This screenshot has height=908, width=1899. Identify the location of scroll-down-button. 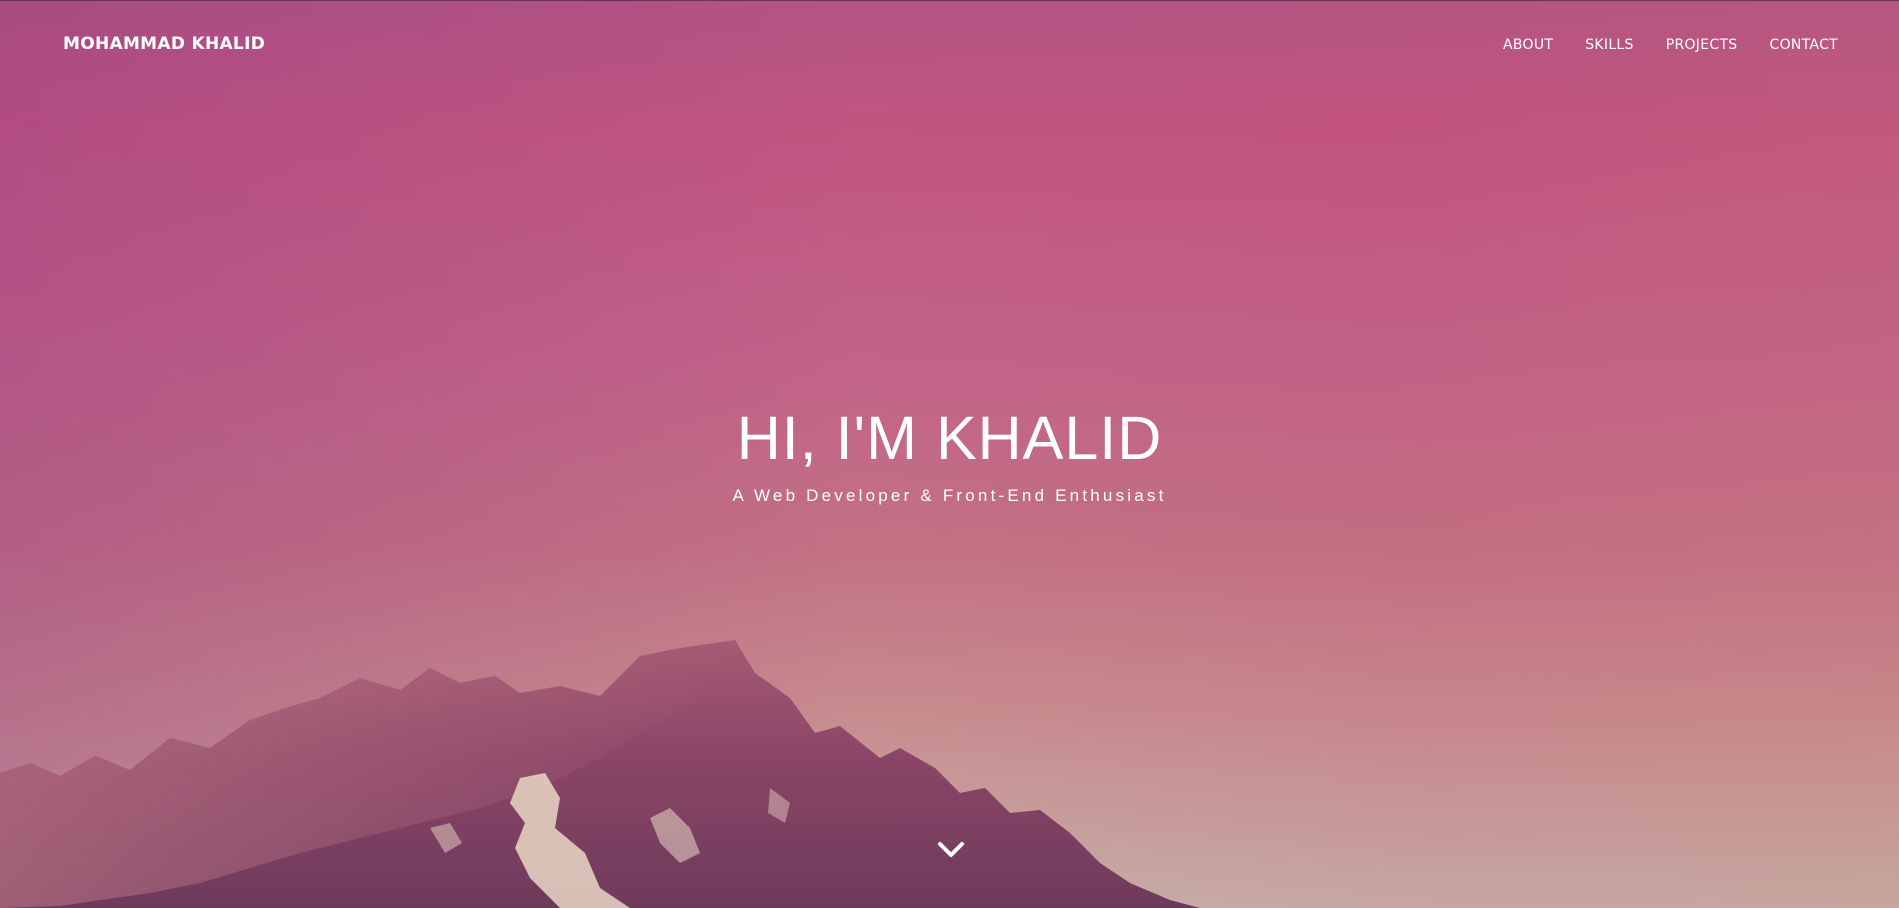
(951, 850).